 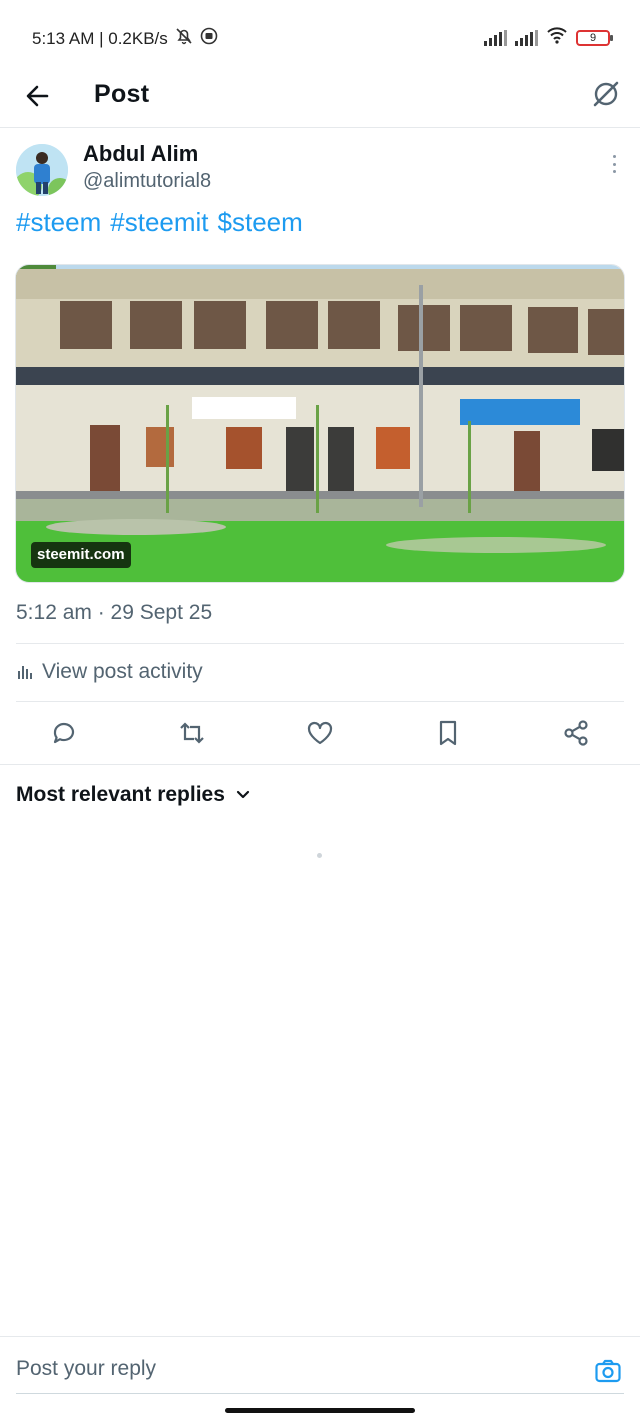 I want to click on hashtag-link: #steemit, so click(x=159, y=222).